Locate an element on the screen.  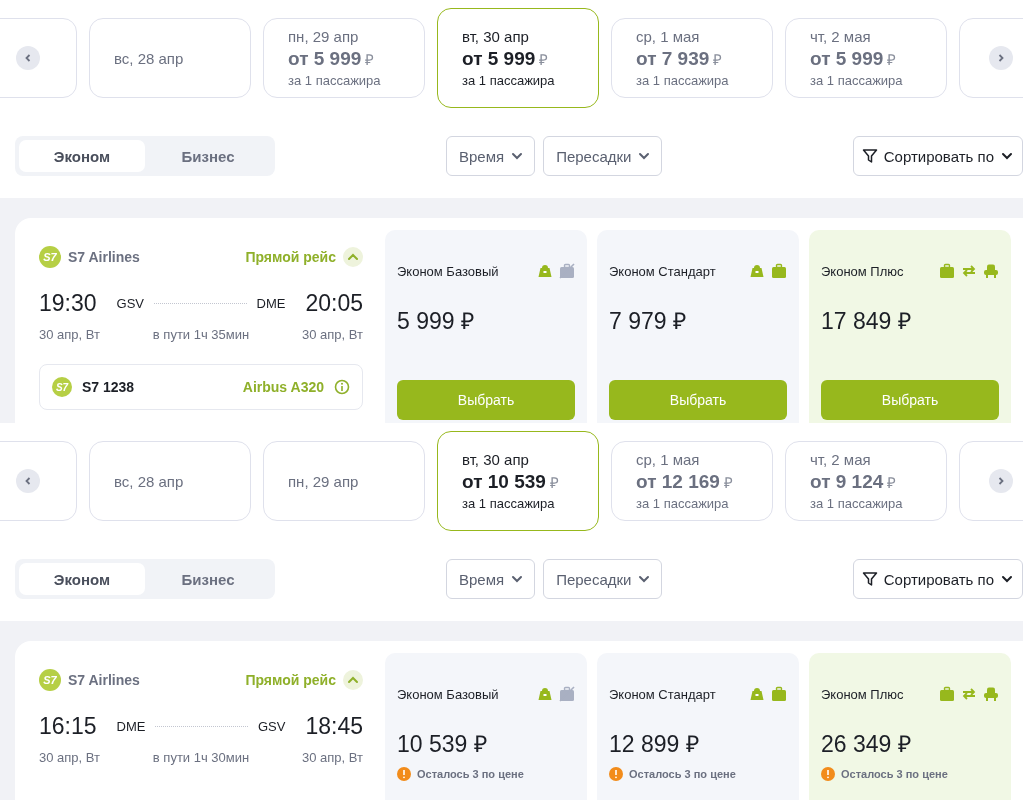
date-card: ср, 1 мая от 7 939 ₽ за 1 пассажира is located at coordinates (692, 58).